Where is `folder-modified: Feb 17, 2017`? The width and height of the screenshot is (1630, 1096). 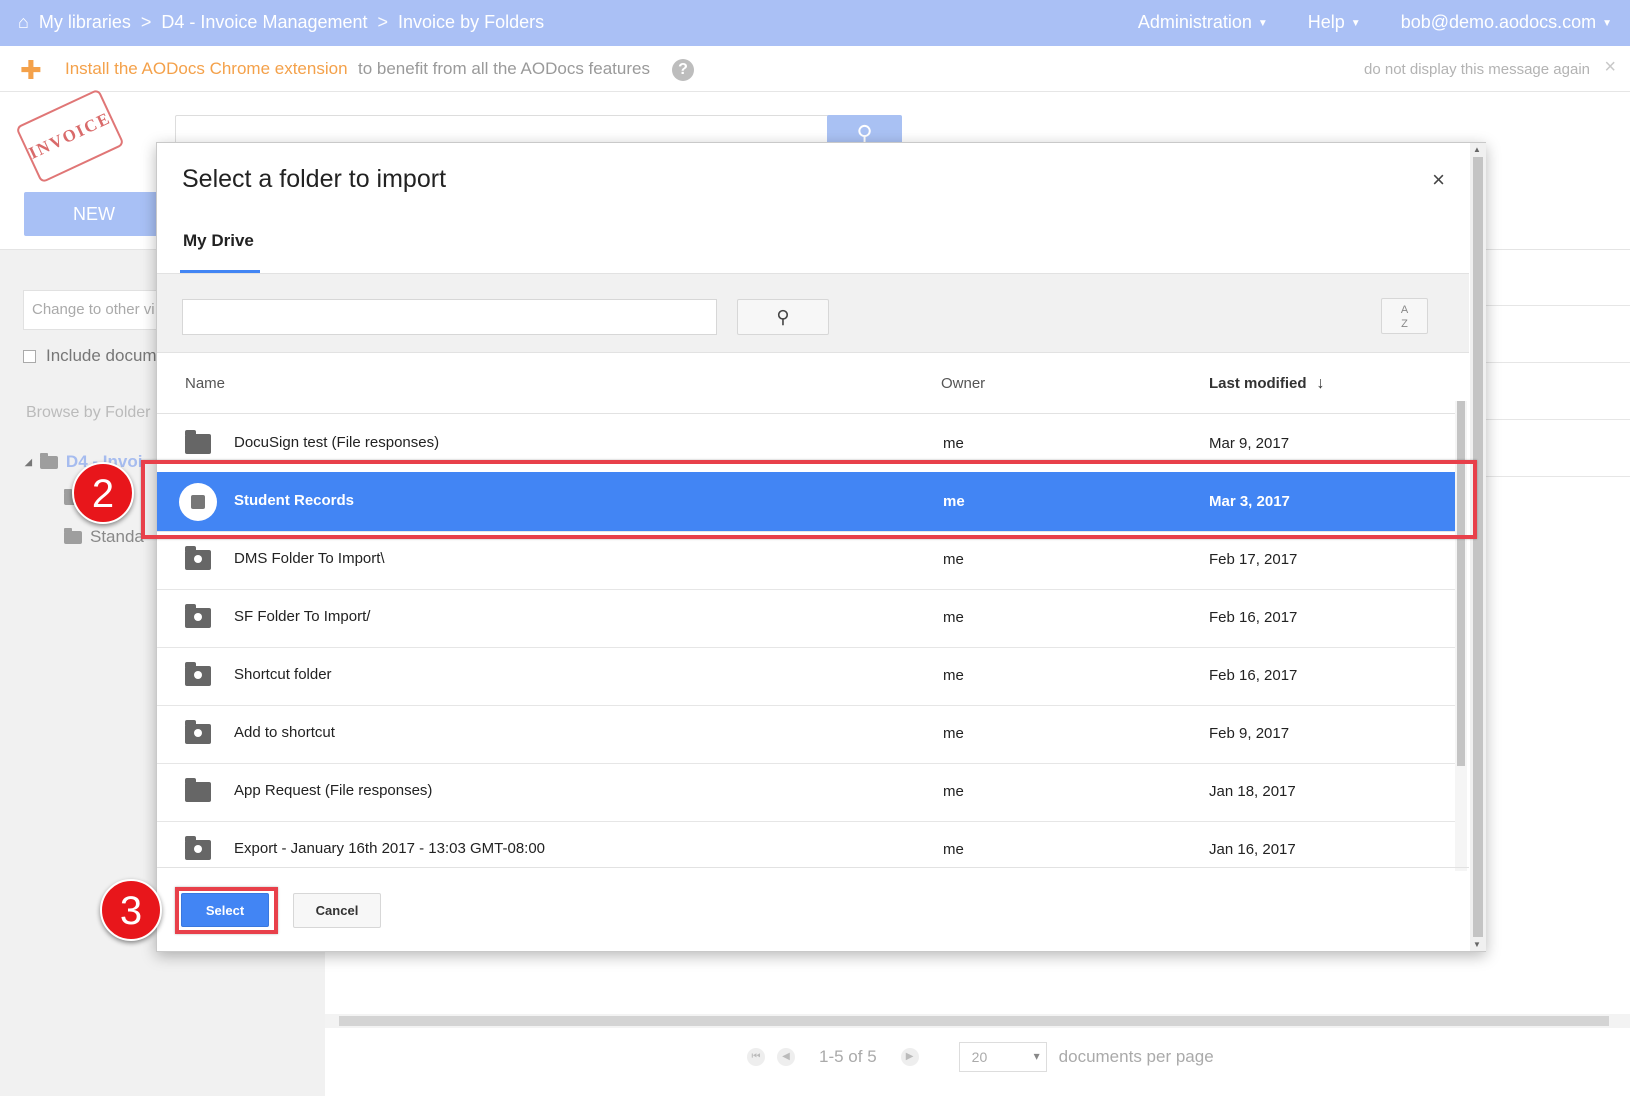
folder-modified: Feb 17, 2017 is located at coordinates (1253, 559).